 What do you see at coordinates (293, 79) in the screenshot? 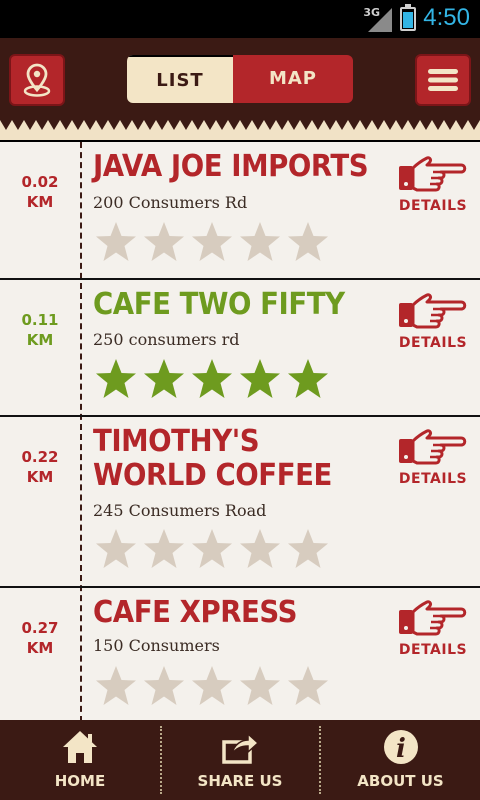
I see `tab-map: MAP` at bounding box center [293, 79].